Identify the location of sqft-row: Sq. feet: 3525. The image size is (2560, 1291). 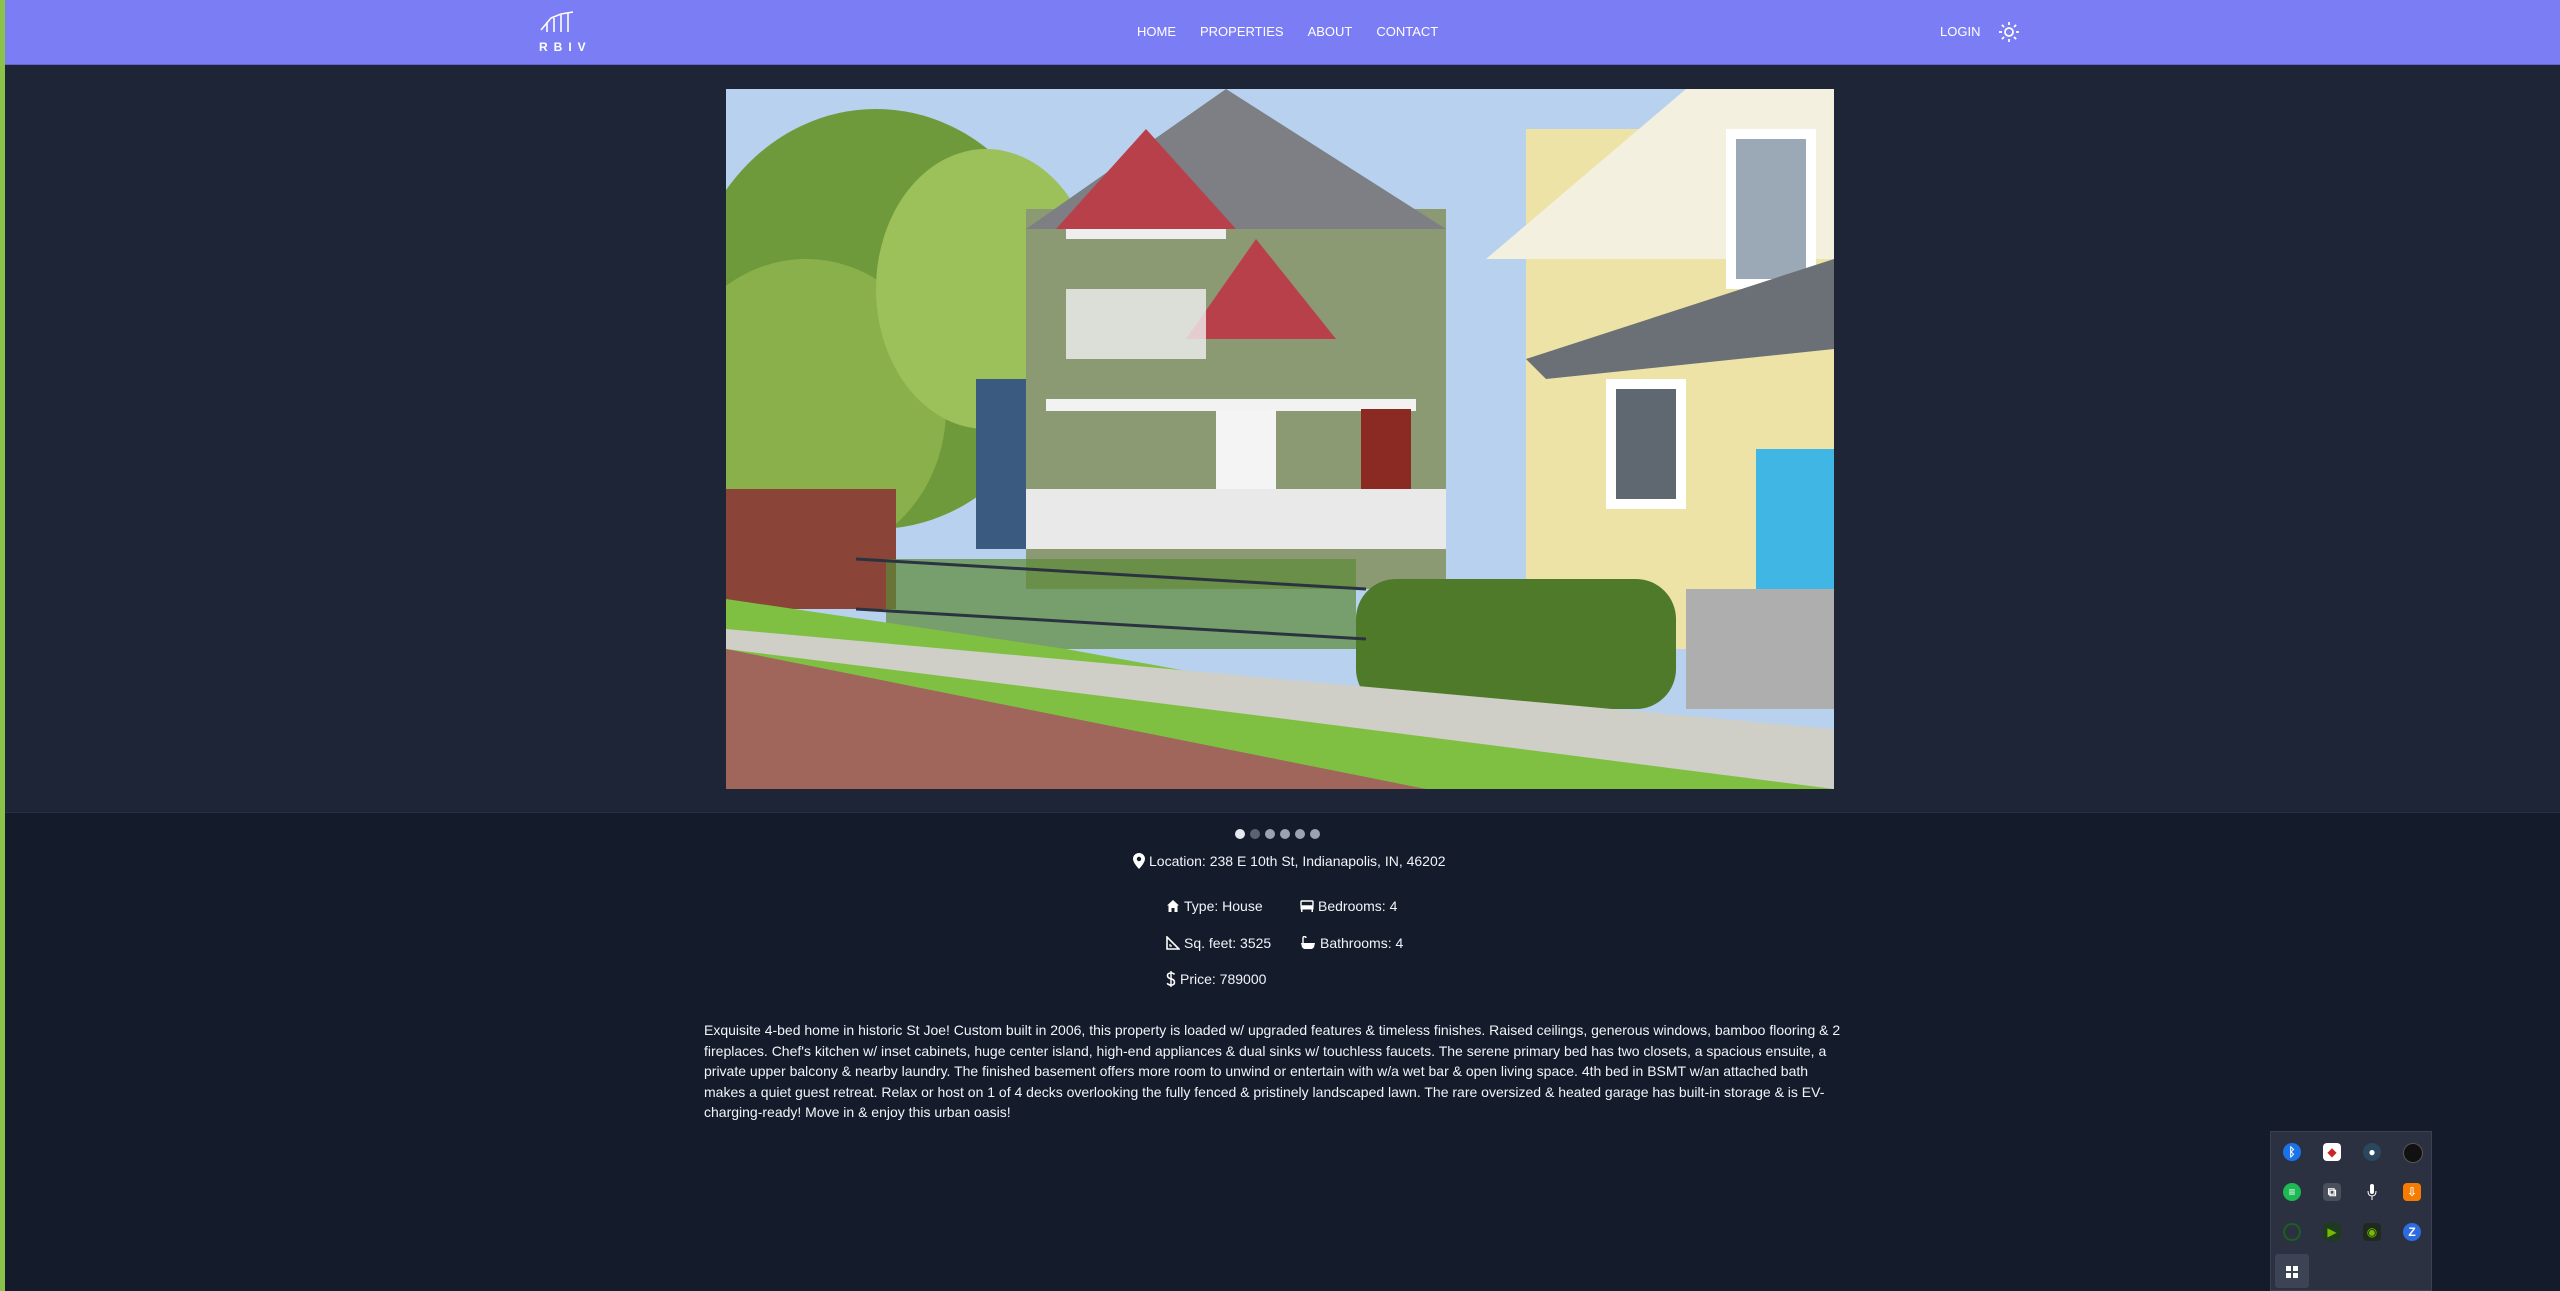
(1218, 943).